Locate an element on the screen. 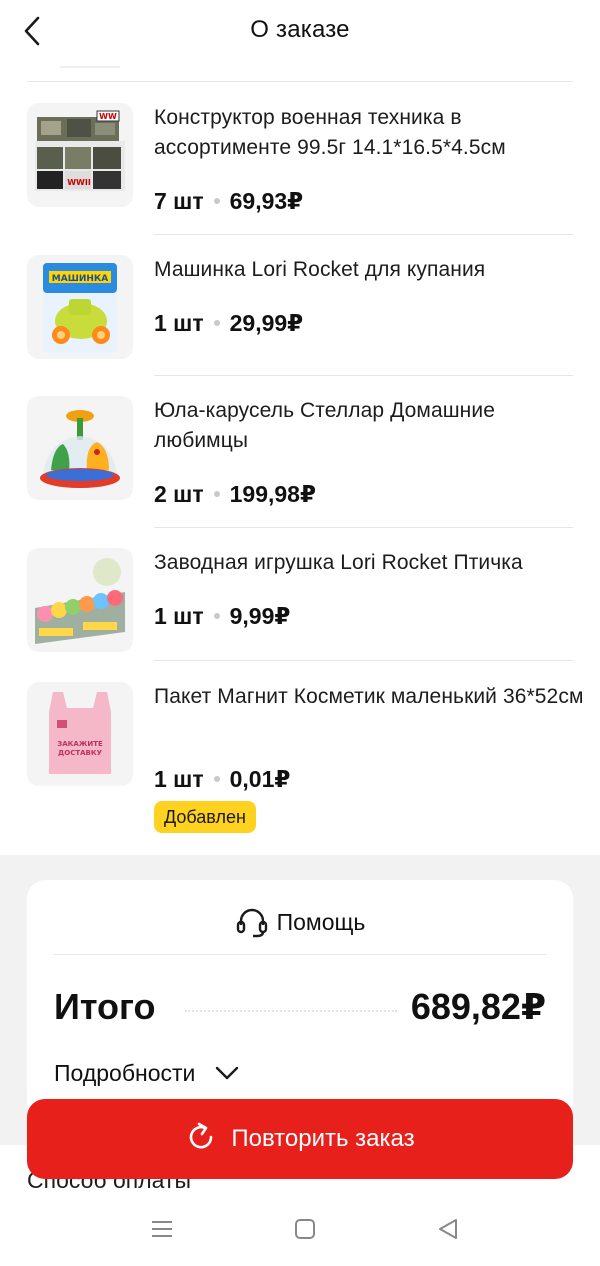 The width and height of the screenshot is (600, 1266). qty-price: 2 шт 199,98₽ is located at coordinates (235, 494).